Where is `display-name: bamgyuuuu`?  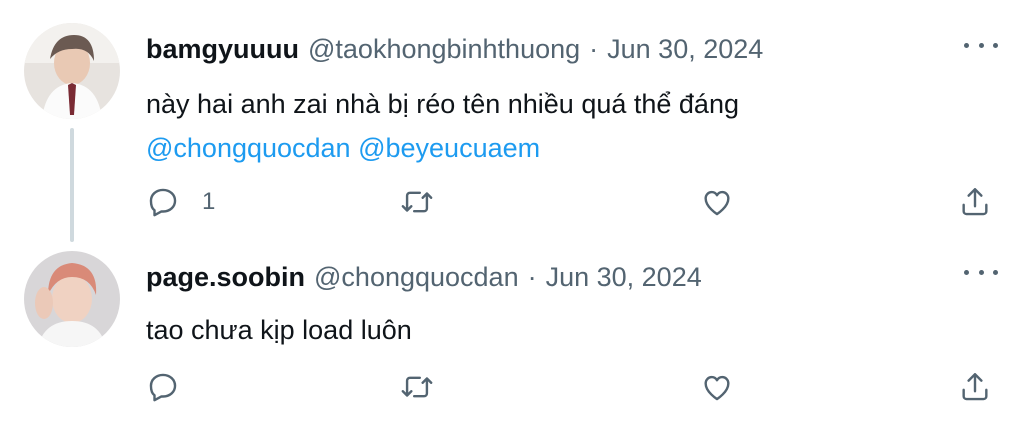
display-name: bamgyuuuu is located at coordinates (222, 49).